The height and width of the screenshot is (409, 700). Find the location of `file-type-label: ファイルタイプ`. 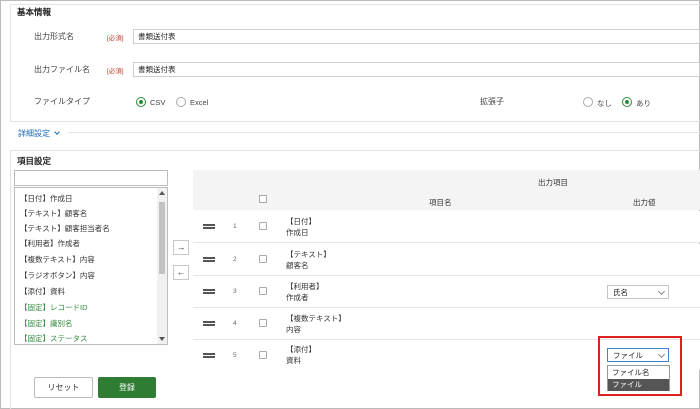

file-type-label: ファイルタイプ is located at coordinates (62, 101).